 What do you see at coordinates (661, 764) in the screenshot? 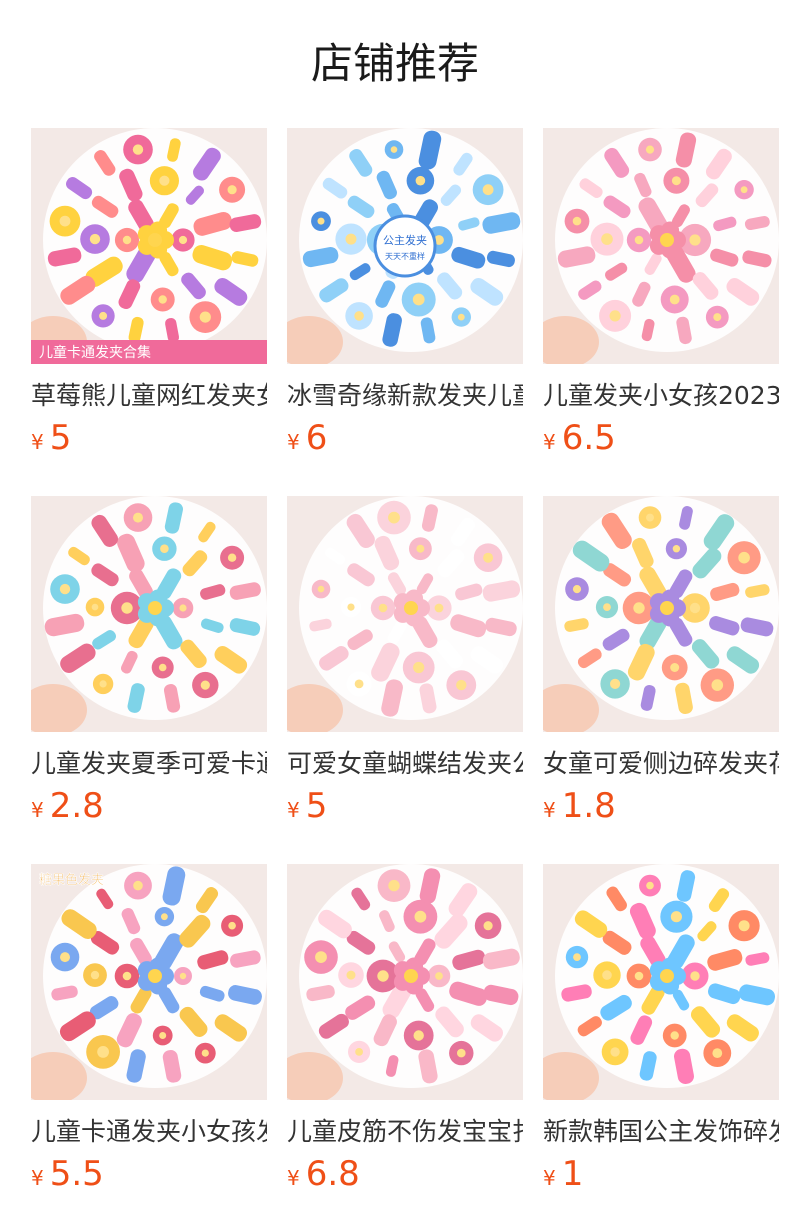
I see `product-title: 女童可爱侧边碎发夹花朵` at bounding box center [661, 764].